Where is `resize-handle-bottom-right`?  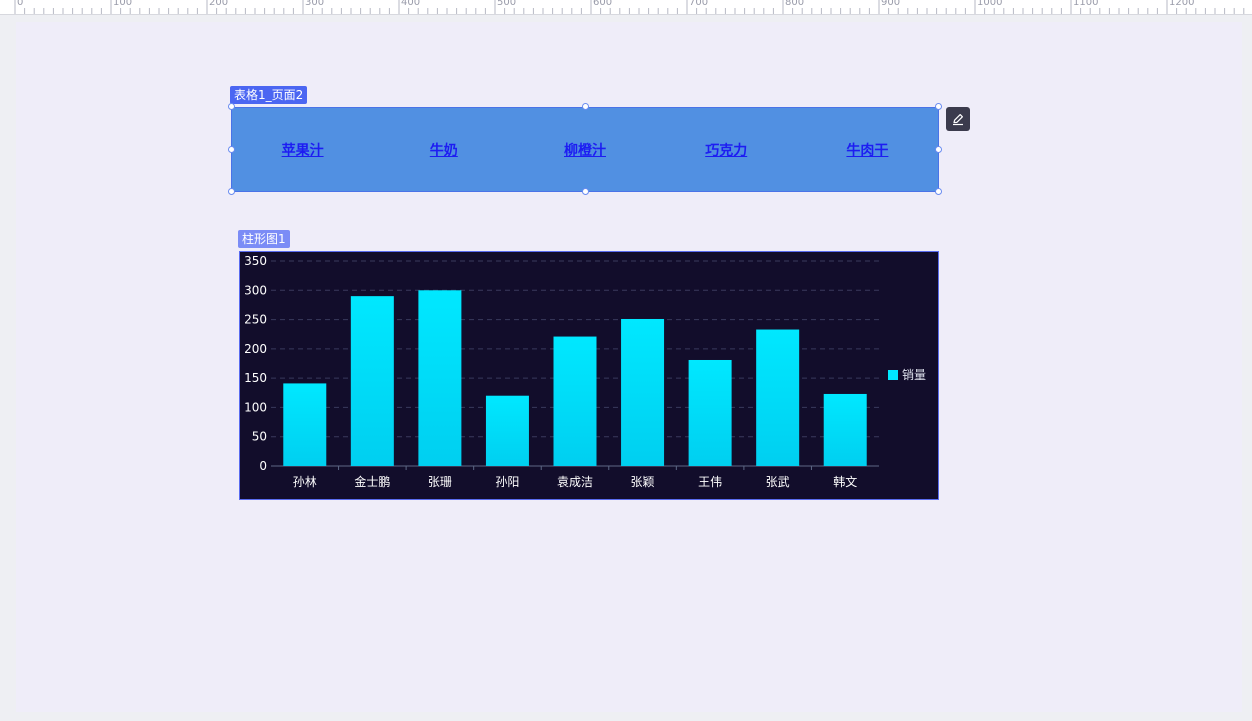 resize-handle-bottom-right is located at coordinates (938, 191).